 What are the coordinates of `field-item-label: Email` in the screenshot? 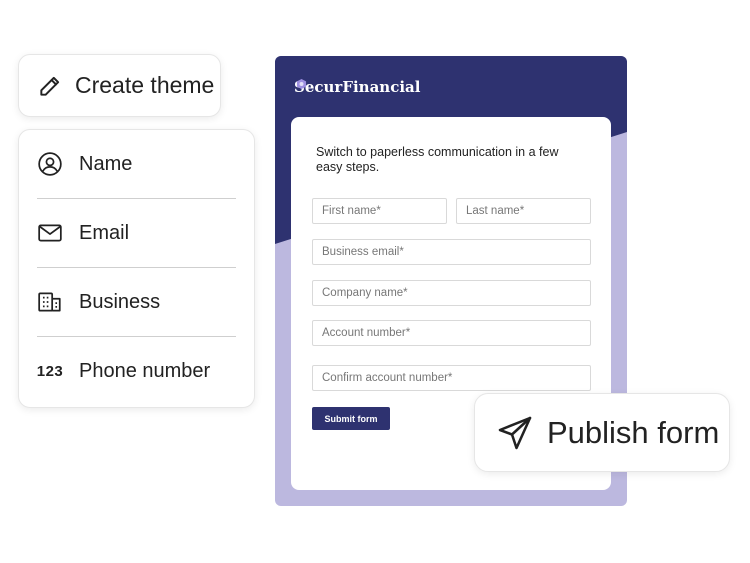 It's located at (104, 232).